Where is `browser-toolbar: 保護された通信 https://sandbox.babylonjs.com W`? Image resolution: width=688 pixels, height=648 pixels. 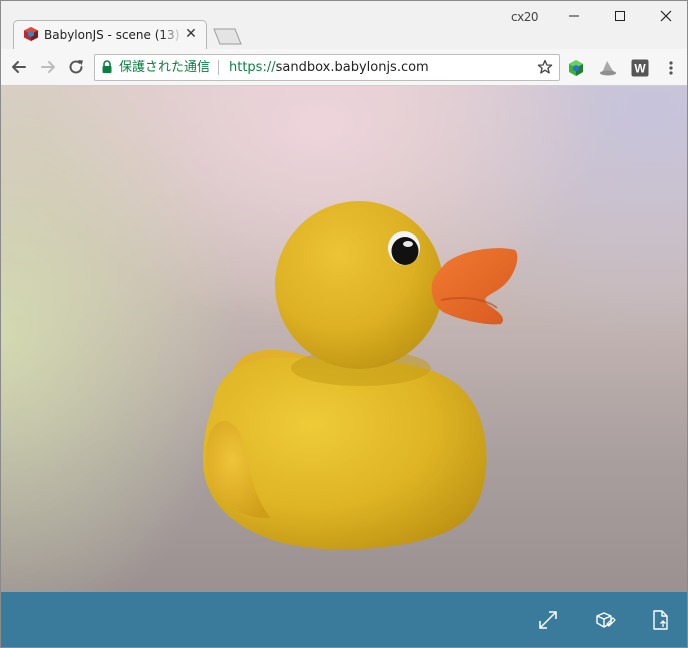 browser-toolbar: 保護された通信 https://sandbox.babylonjs.com W is located at coordinates (344, 67).